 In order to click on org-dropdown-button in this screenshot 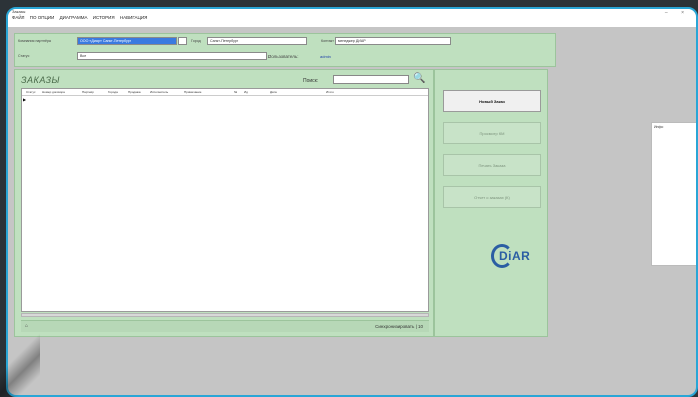, I will do `click(182, 41)`.